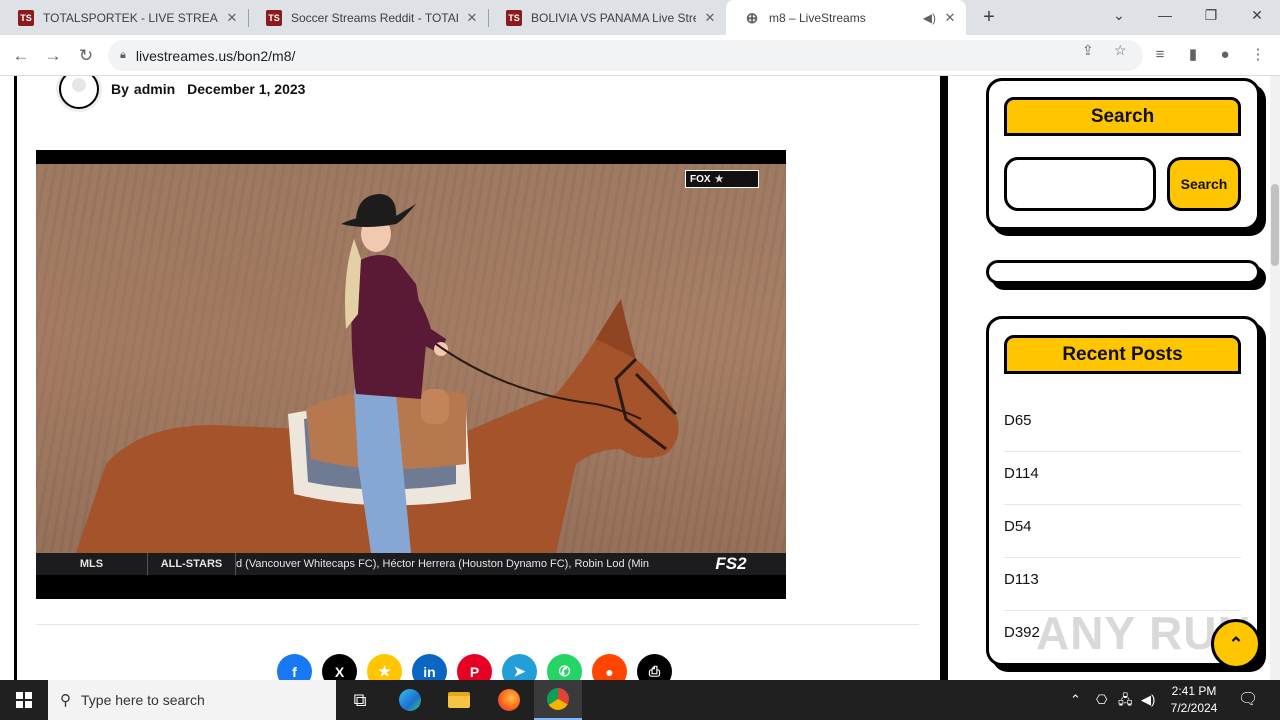 This screenshot has height=720, width=1280. Describe the element at coordinates (564, 667) in the screenshot. I see `whatsapp-share-icon: ✆` at that location.